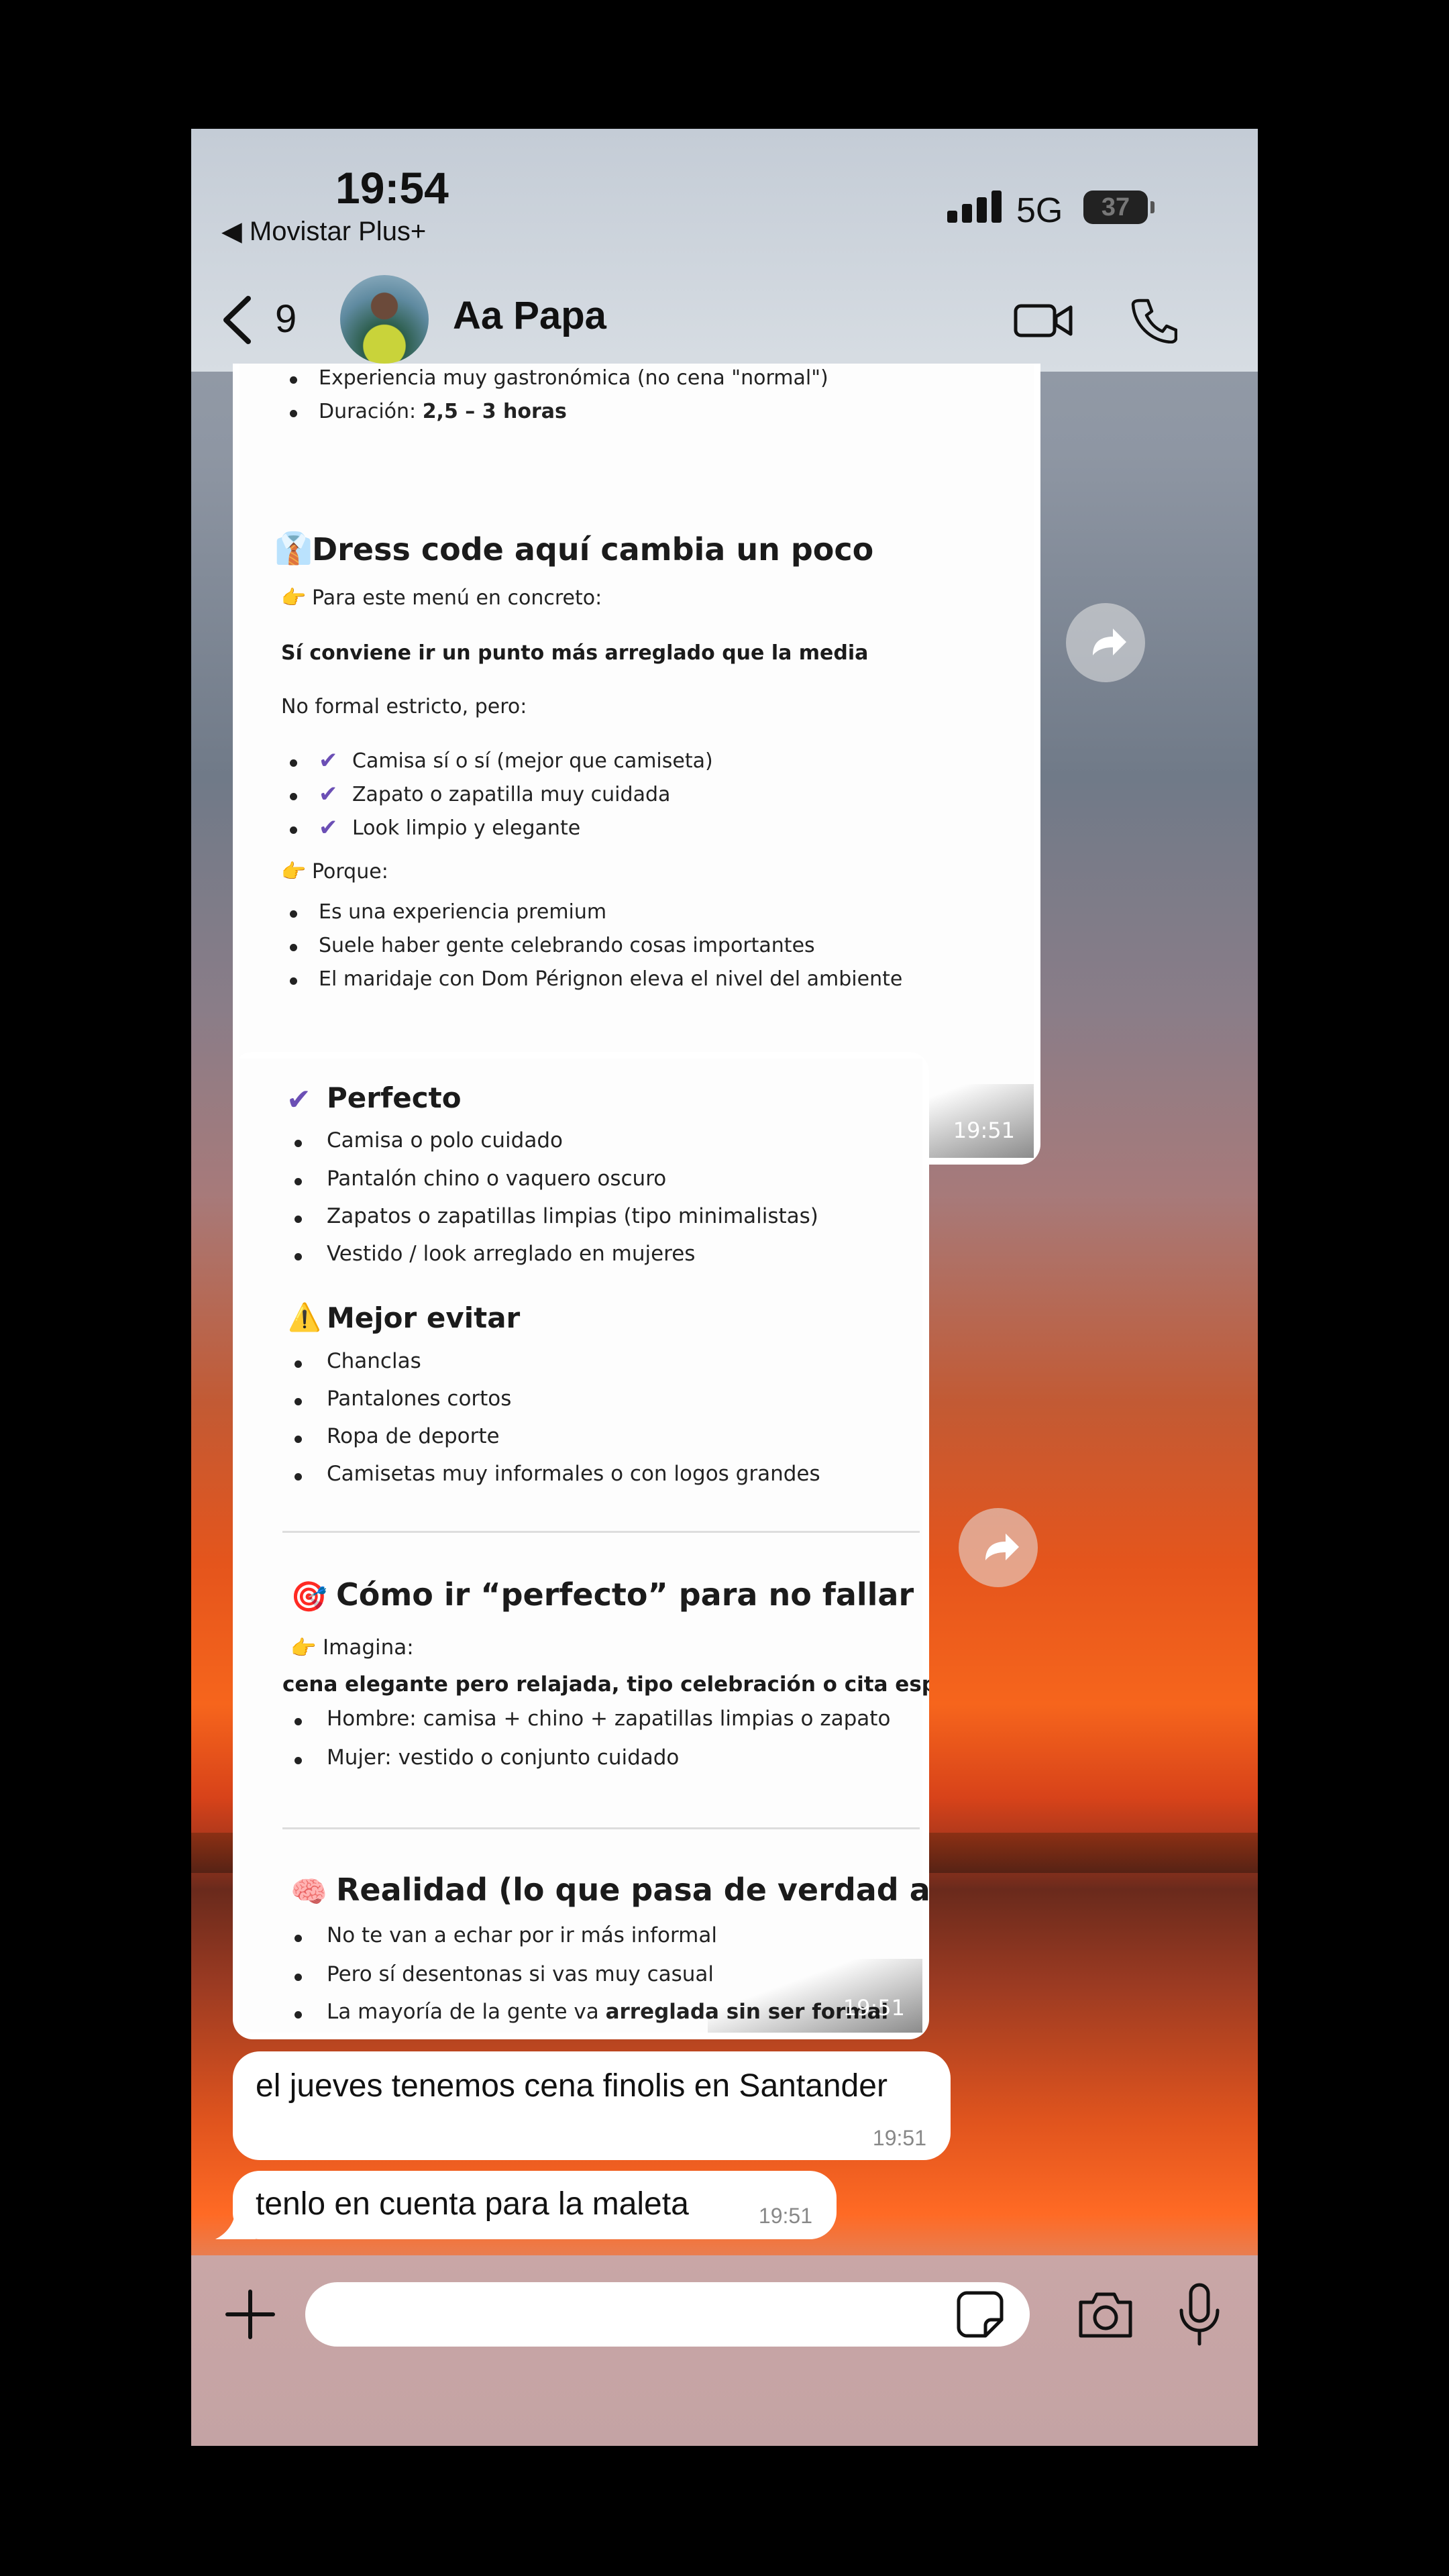 This screenshot has width=1449, height=2576. What do you see at coordinates (625, 1594) in the screenshot?
I see `section-title: Cómo ir “perfecto” para no fallar` at bounding box center [625, 1594].